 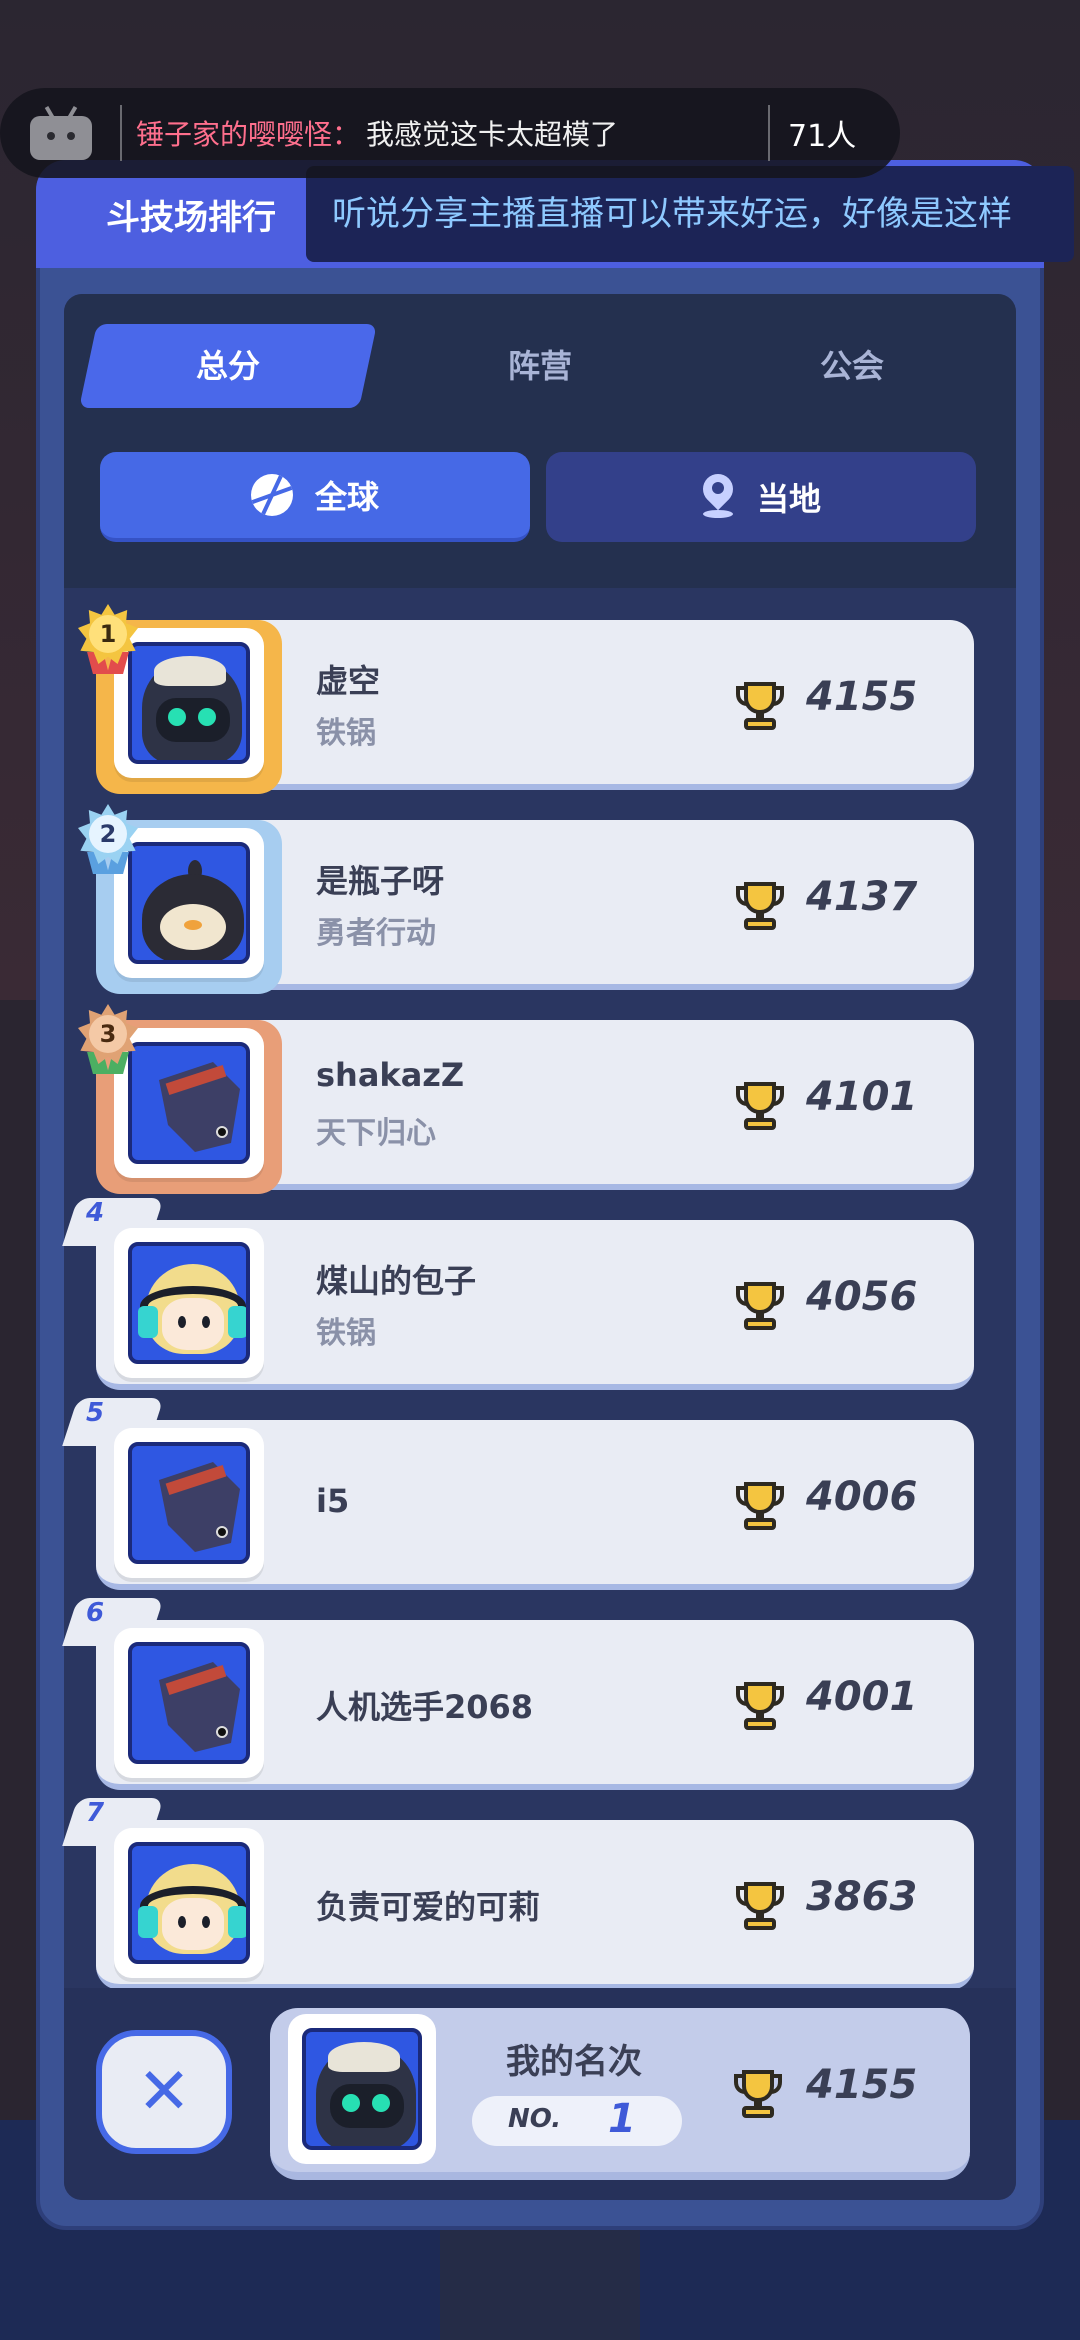 I want to click on location-pin-icon, so click(x=718, y=493).